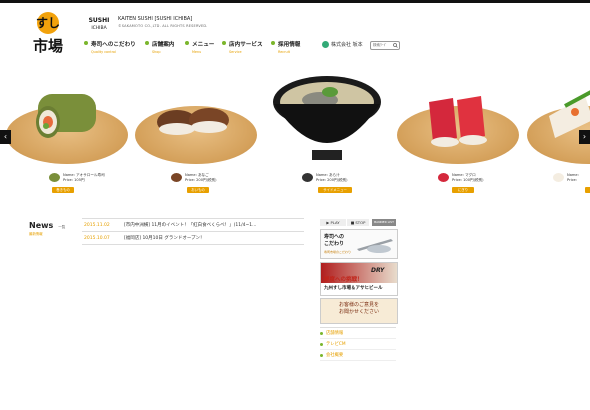 The height and width of the screenshot is (410, 590). I want to click on slide-price: Price: 100円(税別), so click(468, 180).